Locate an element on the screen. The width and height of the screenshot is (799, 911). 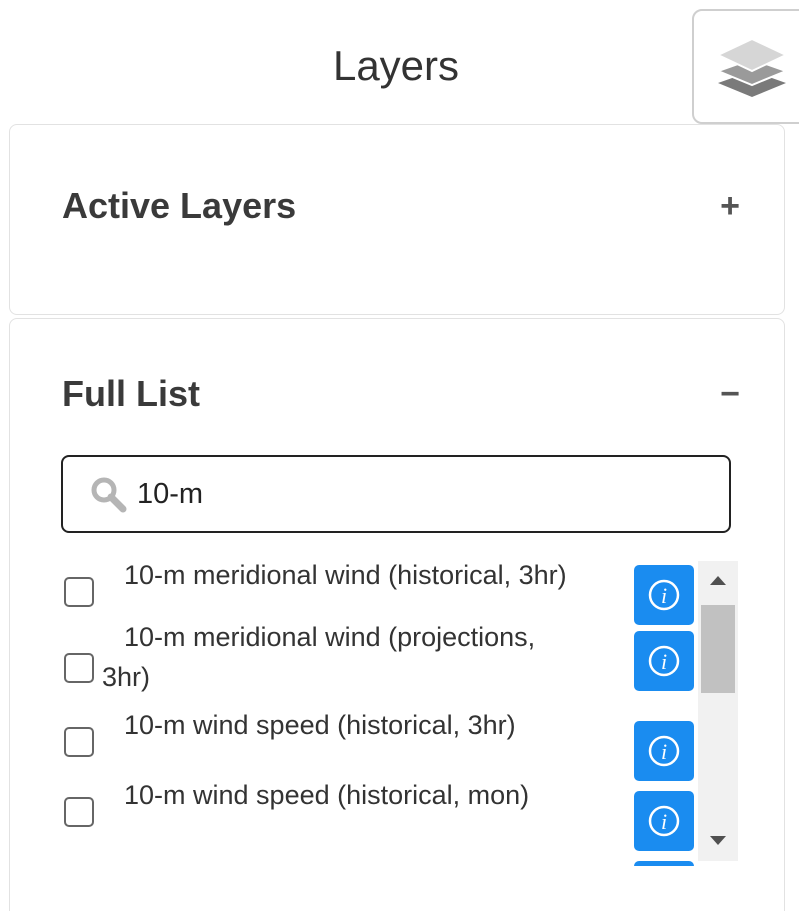
list-scrollbar is located at coordinates (718, 711).